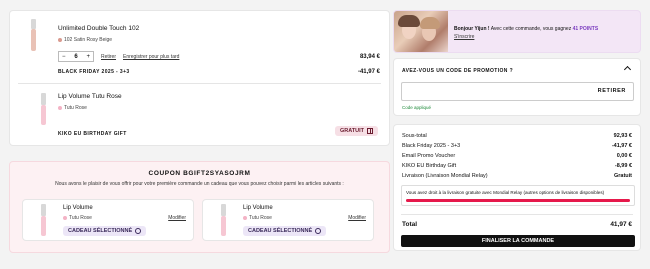  What do you see at coordinates (429, 156) in the screenshot?
I see `summary-label: Email Promo Voucher` at bounding box center [429, 156].